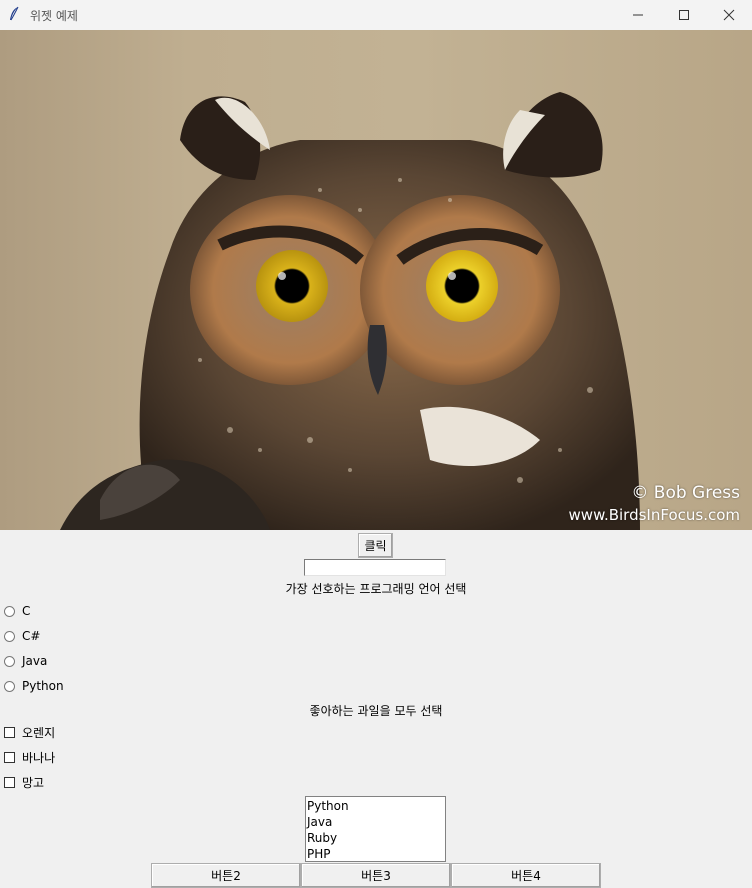 This screenshot has height=888, width=752. Describe the element at coordinates (376, 711) in the screenshot. I see `fruit-heading: 좋아하는 과일을 모두 선택` at that location.